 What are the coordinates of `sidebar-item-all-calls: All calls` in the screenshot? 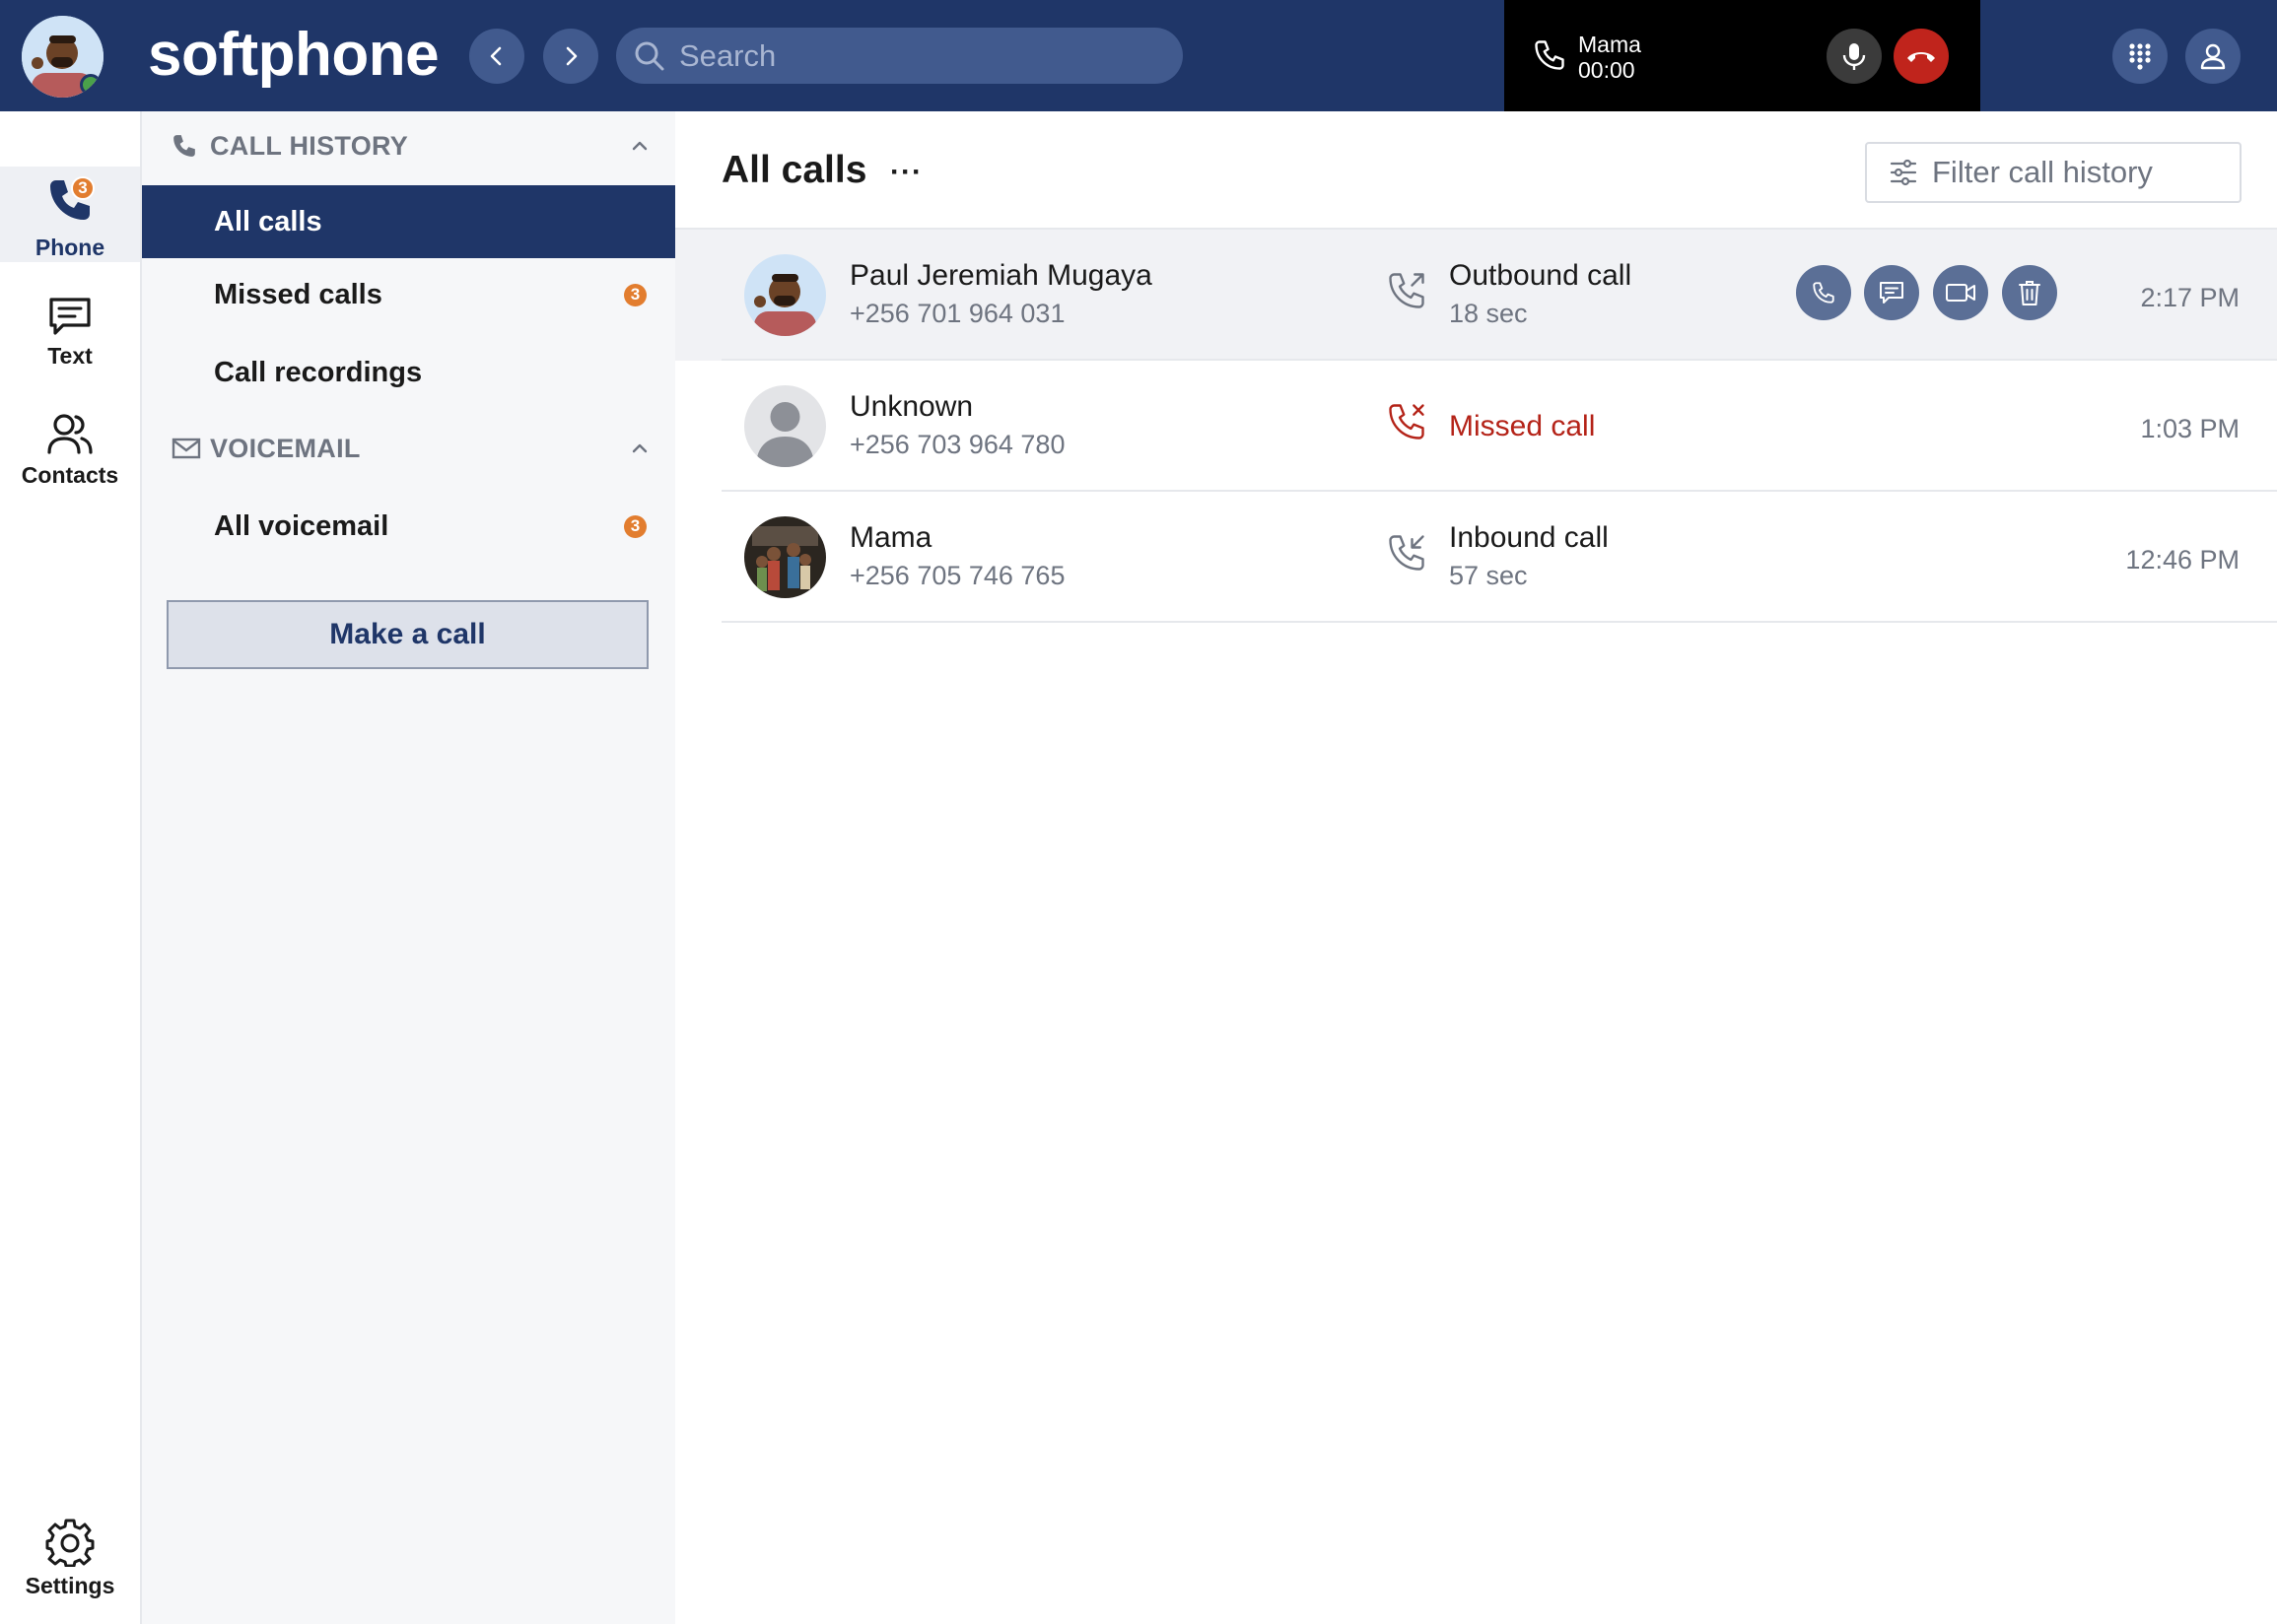 It's located at (409, 221).